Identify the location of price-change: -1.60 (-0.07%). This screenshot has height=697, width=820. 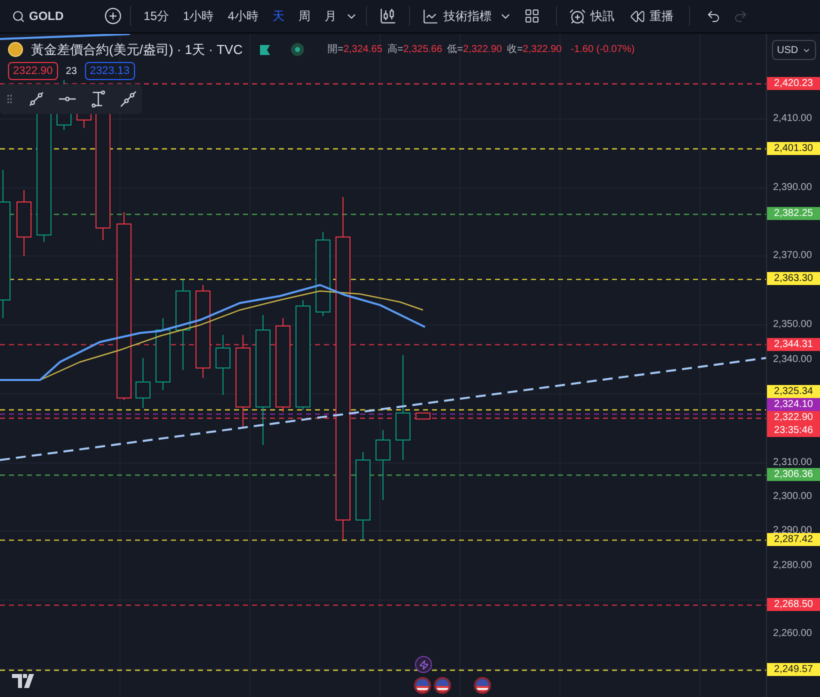
(602, 50).